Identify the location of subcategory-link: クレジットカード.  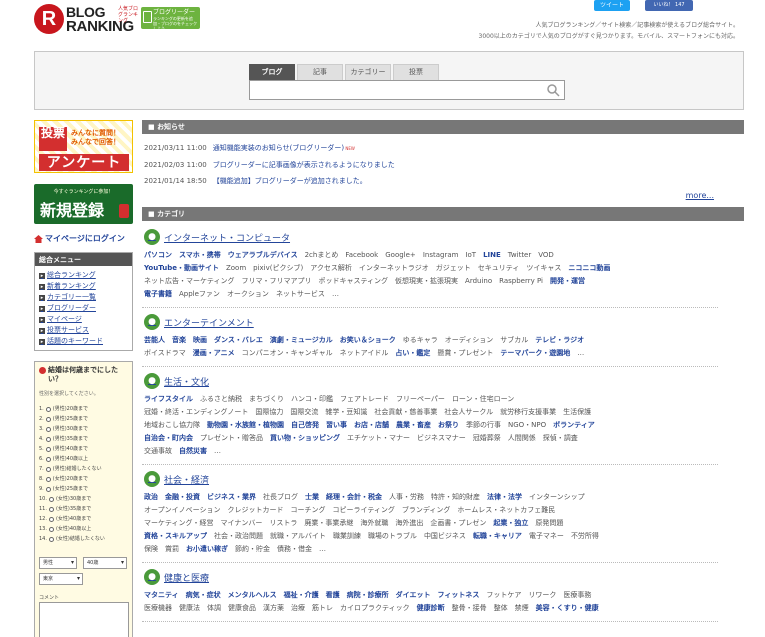
(255, 510).